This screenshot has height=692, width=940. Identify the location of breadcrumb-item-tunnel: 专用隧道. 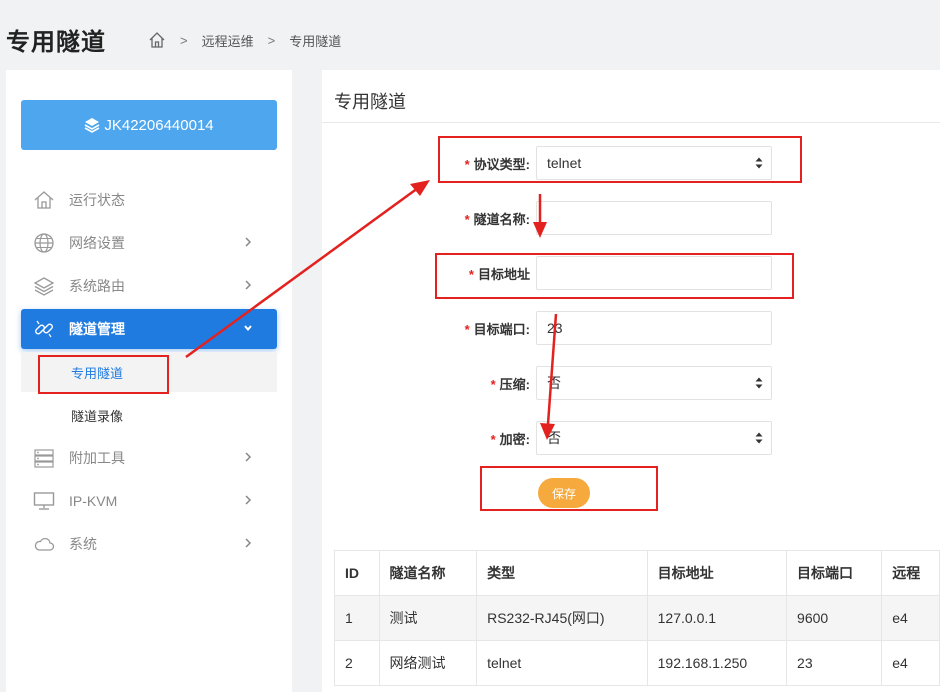
(315, 41).